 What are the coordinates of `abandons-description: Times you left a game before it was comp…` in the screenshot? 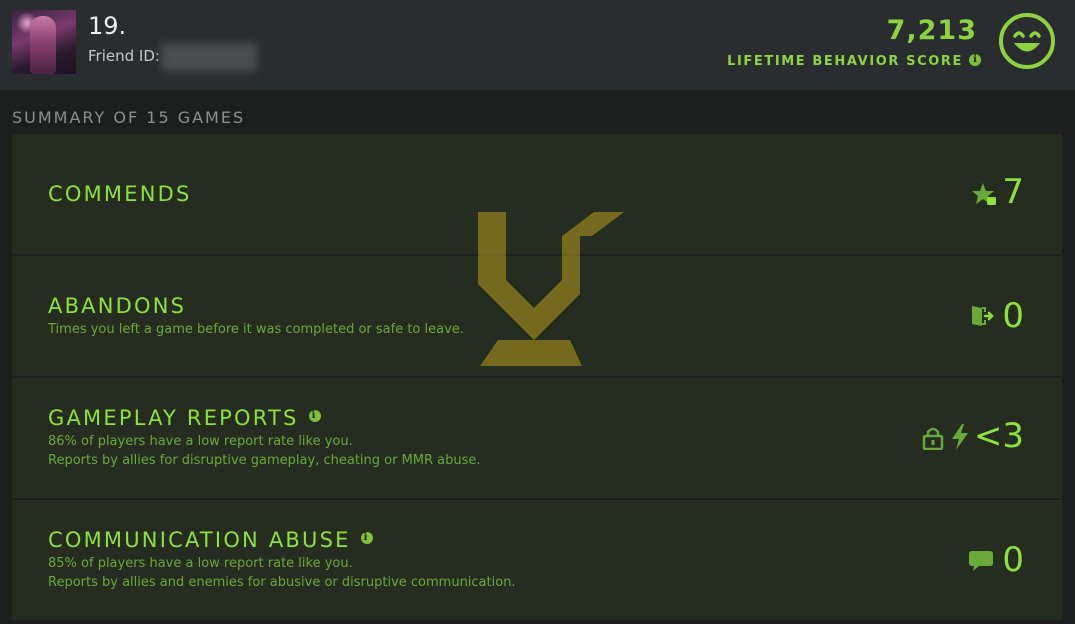 It's located at (256, 329).